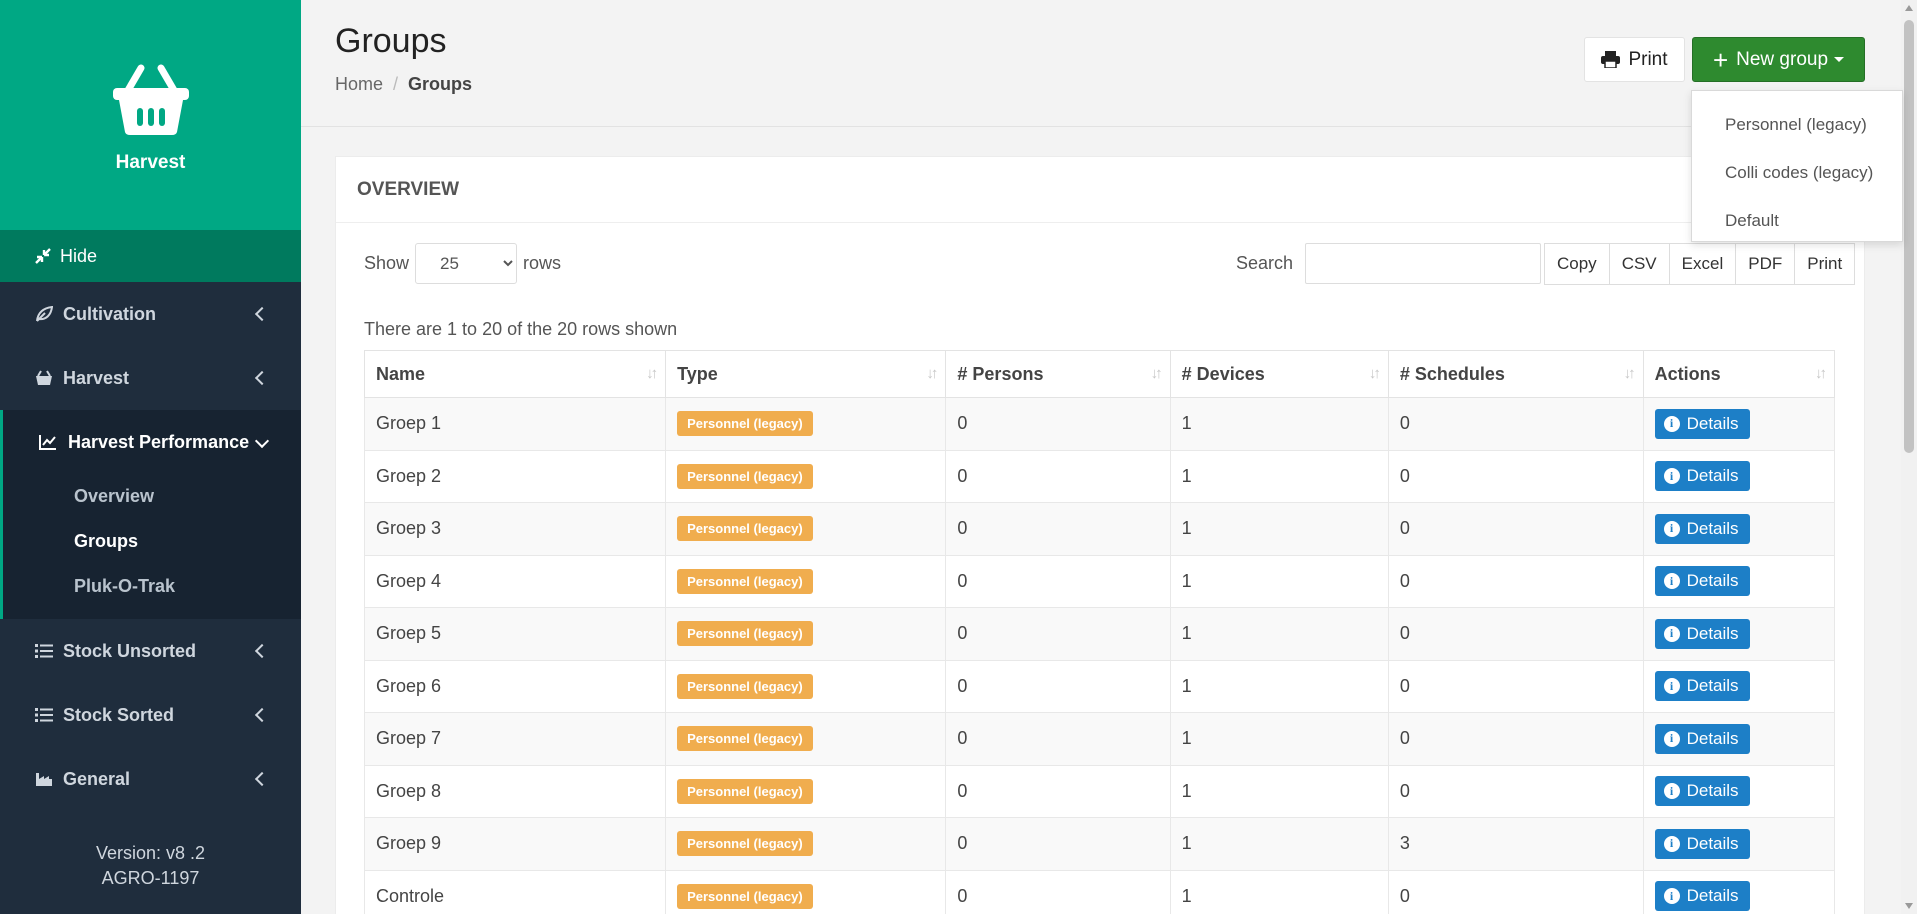 This screenshot has height=914, width=1917. I want to click on scrollbar-thumb, so click(1909, 236).